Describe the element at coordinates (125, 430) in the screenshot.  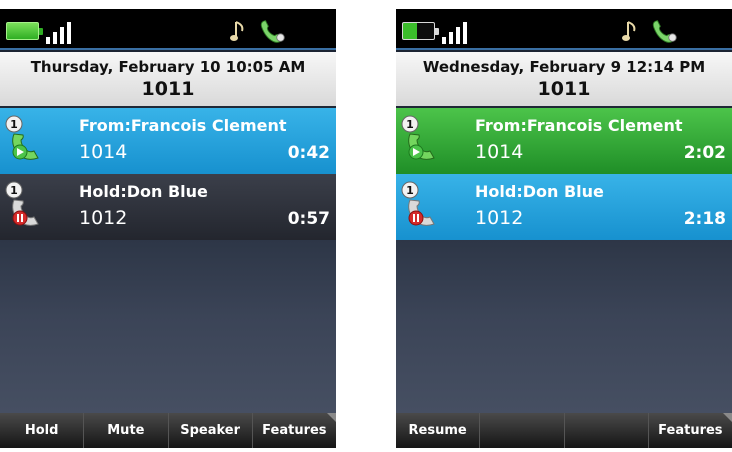
I see `mute-softkey: Mute` at that location.